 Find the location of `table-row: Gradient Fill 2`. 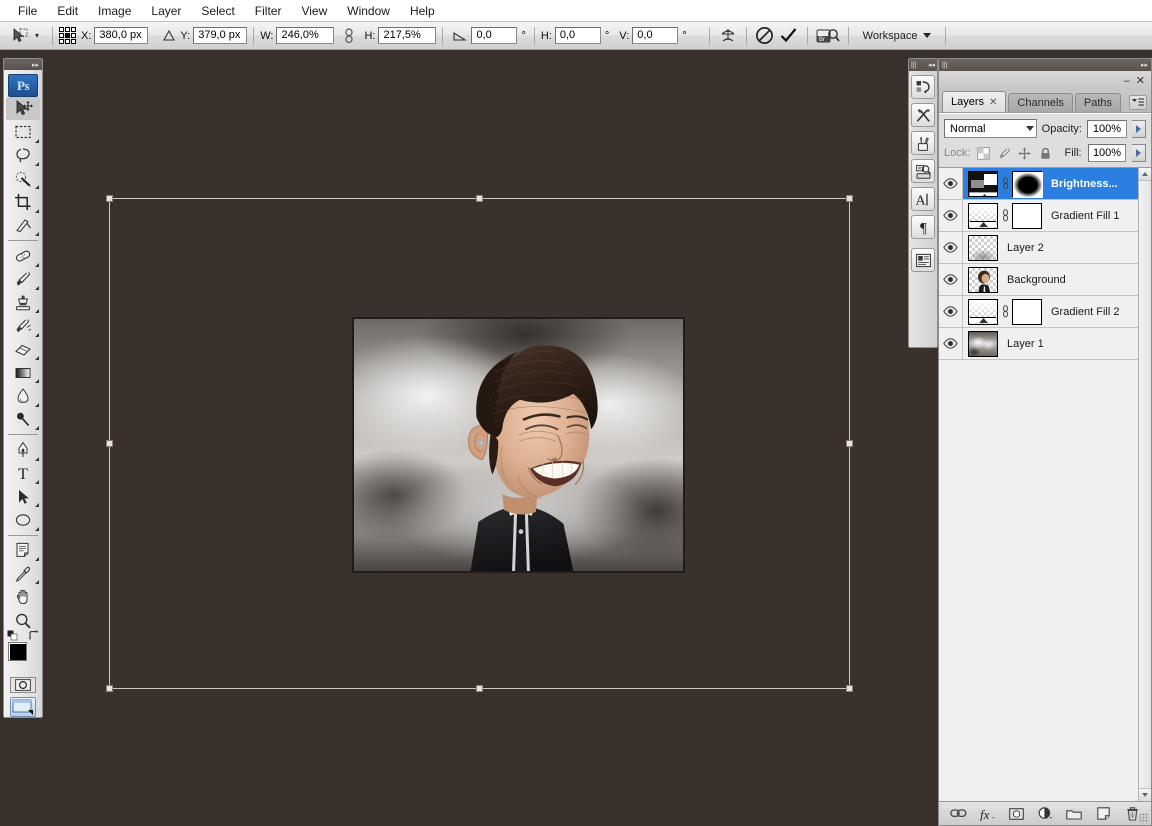

table-row: Gradient Fill 2 is located at coordinates (1038, 312).